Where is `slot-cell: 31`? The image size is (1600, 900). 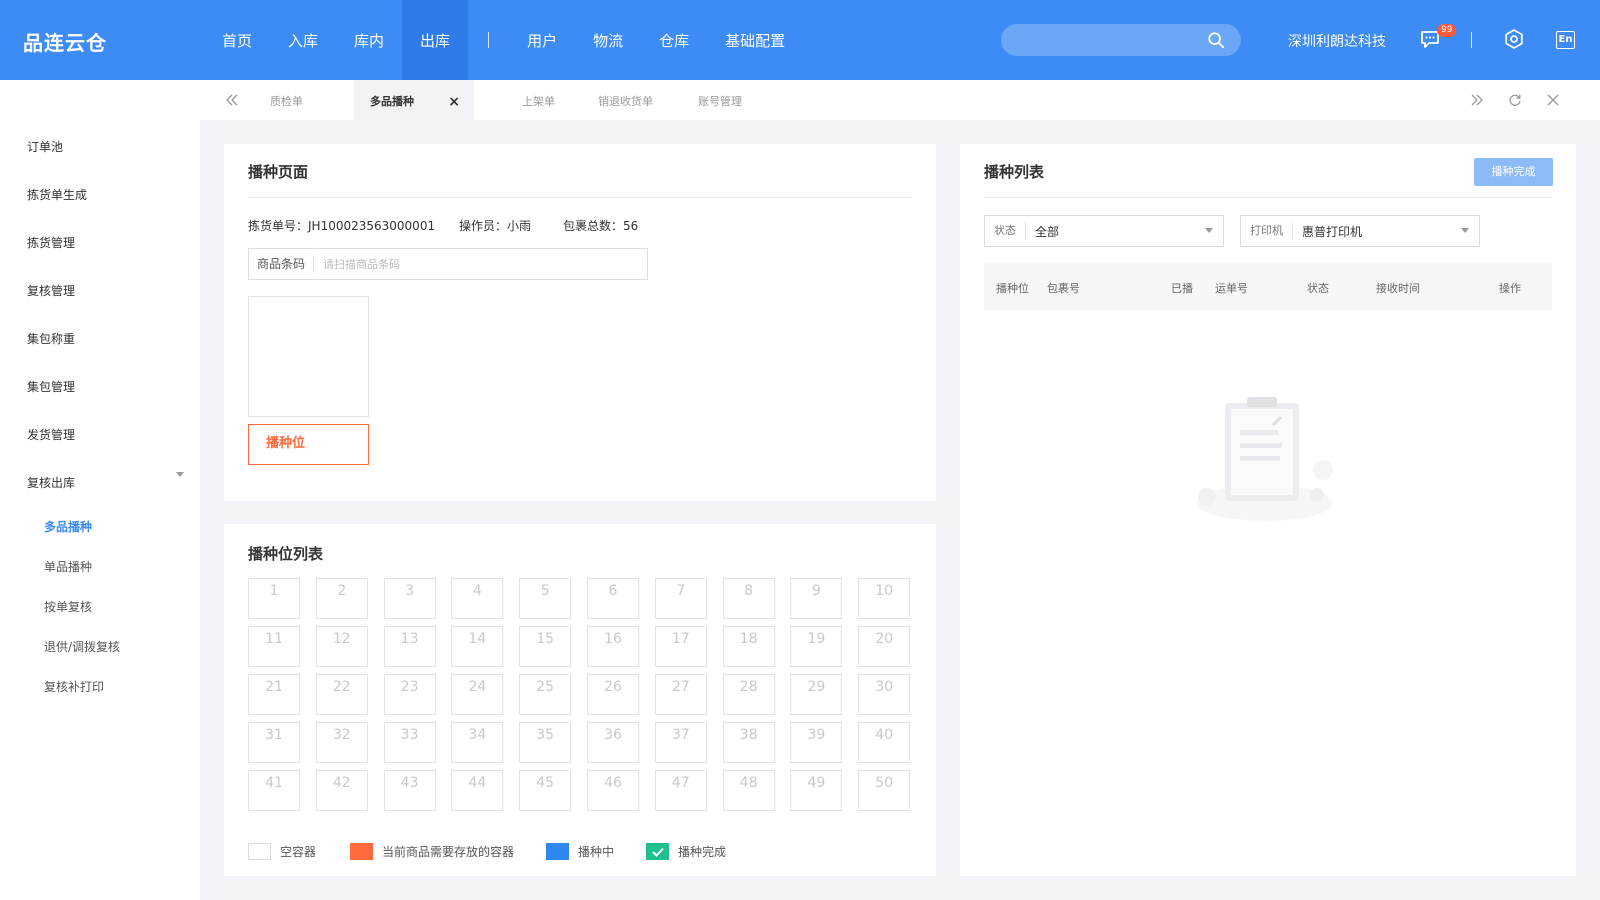
slot-cell: 31 is located at coordinates (274, 742).